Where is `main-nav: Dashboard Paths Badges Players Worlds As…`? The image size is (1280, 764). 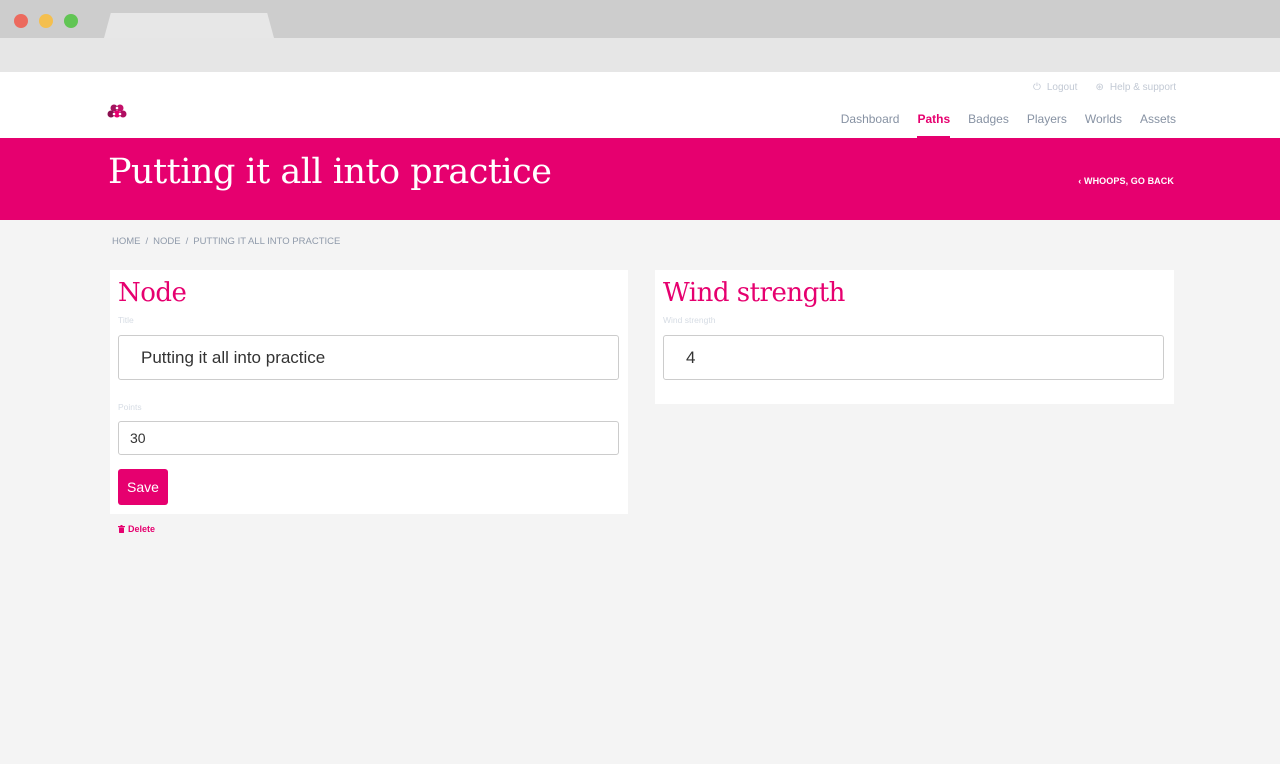 main-nav: Dashboard Paths Badges Players Worlds As… is located at coordinates (1008, 125).